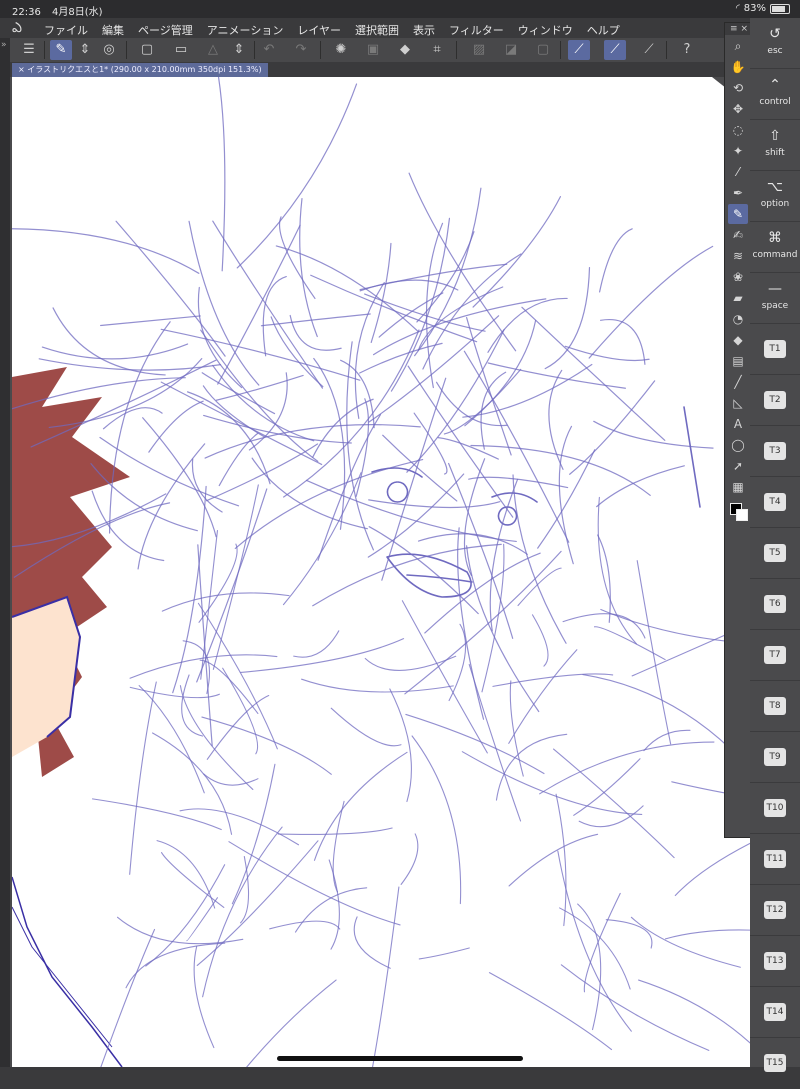 The width and height of the screenshot is (800, 1089). I want to click on menu-item: 選択範囲, so click(377, 30).